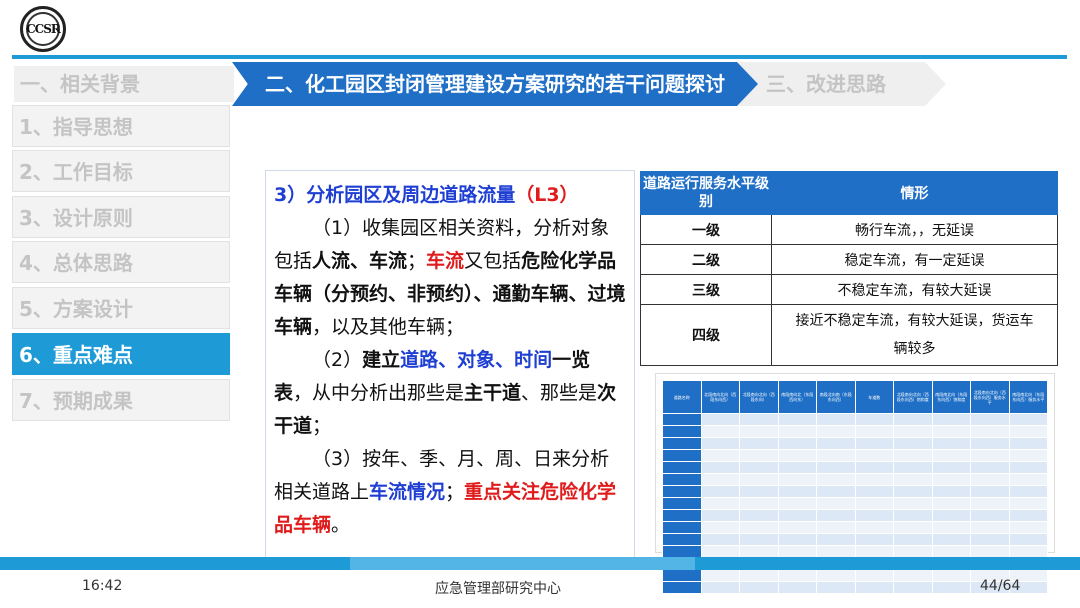  What do you see at coordinates (121, 308) in the screenshot?
I see `sidebar-item-plan-design: 5、方案设计` at bounding box center [121, 308].